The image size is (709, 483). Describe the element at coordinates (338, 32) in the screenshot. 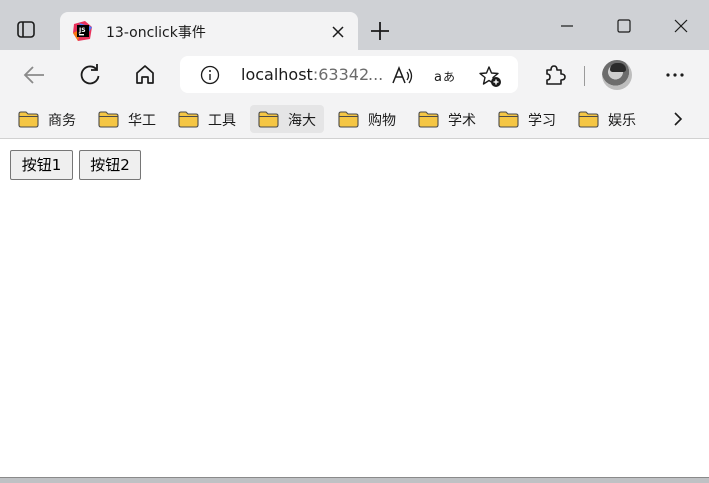

I see `close-tab-icon` at that location.